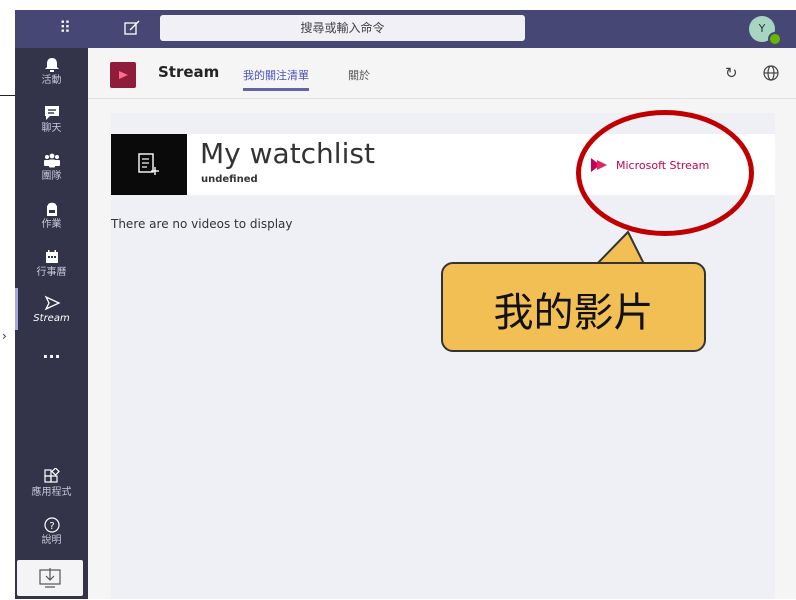 This screenshot has height=600, width=796. I want to click on chat-icon, so click(51, 113).